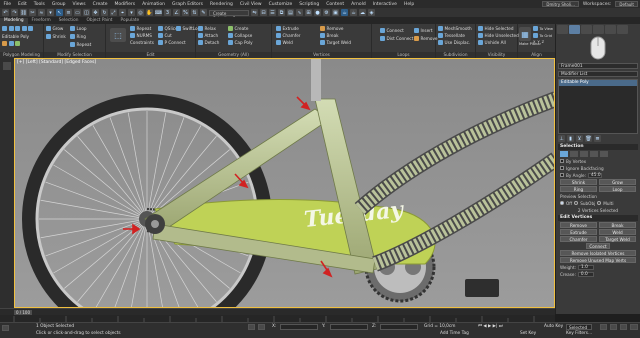 This screenshot has width=640, height=338. What do you see at coordinates (284, 42) in the screenshot?
I see `weld-button: Weld` at bounding box center [284, 42].